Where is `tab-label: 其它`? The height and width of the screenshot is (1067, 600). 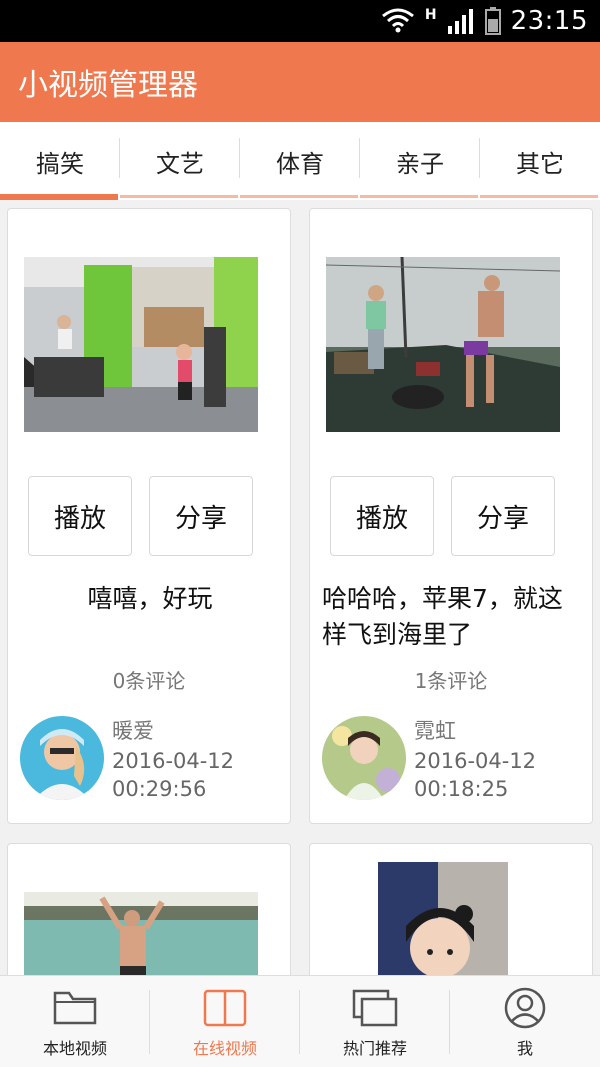
tab-label: 其它 is located at coordinates (540, 163).